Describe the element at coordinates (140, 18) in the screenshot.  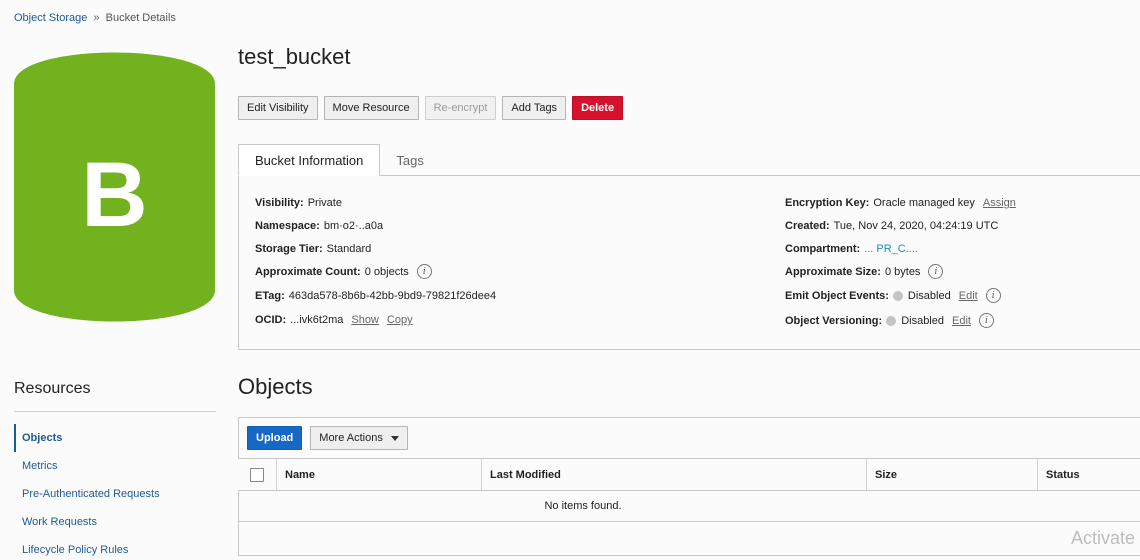
I see `breadcrumb-current: Bucket Details` at that location.